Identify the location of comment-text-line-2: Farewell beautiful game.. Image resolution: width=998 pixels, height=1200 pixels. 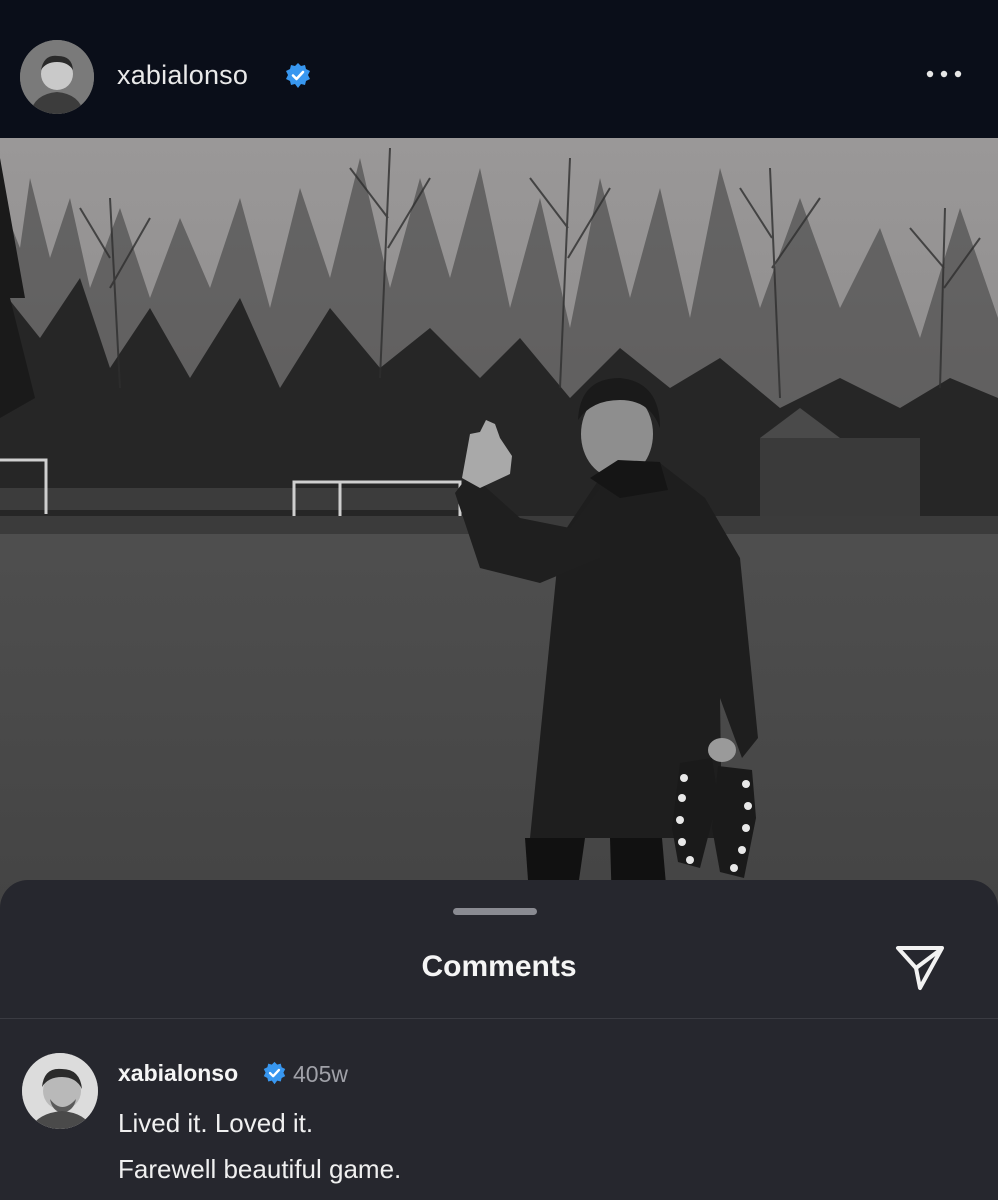
(260, 1169).